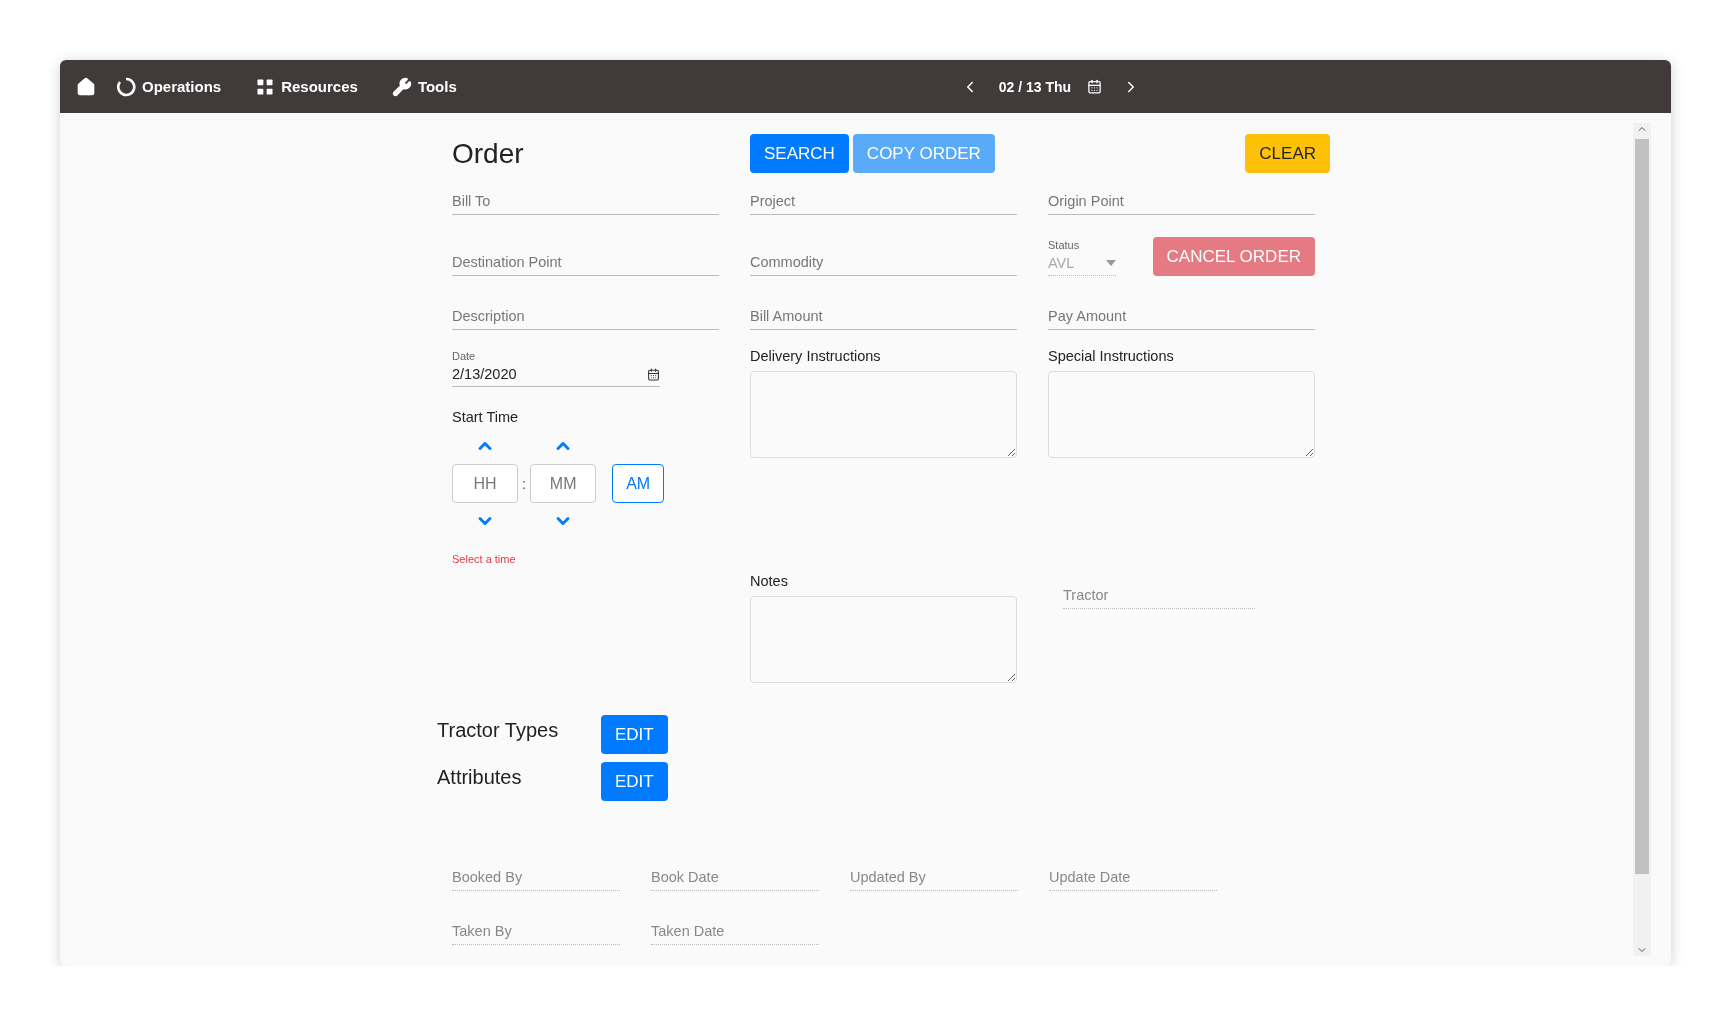  Describe the element at coordinates (769, 581) in the screenshot. I see `textarea-label: Notes` at that location.